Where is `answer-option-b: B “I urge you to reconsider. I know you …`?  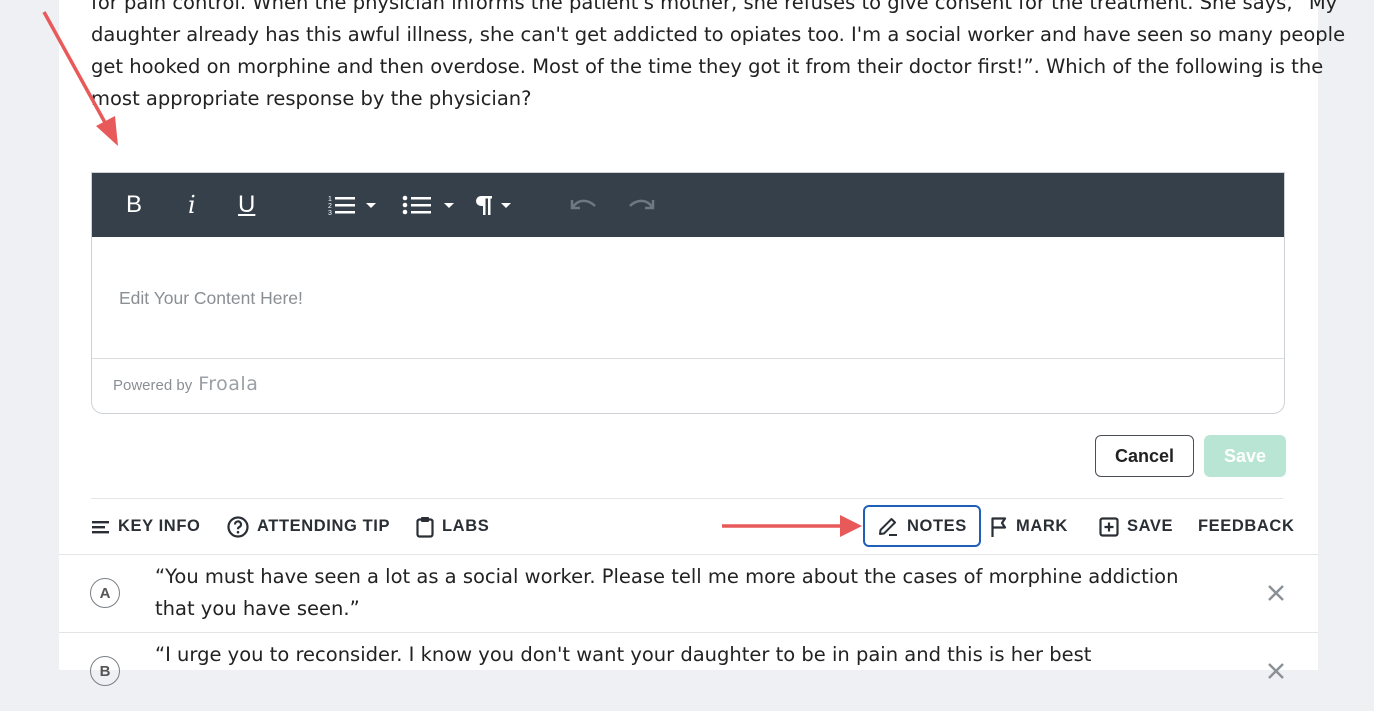
answer-option-b: B “I urge you to reconsider. I know you … is located at coordinates (688, 672).